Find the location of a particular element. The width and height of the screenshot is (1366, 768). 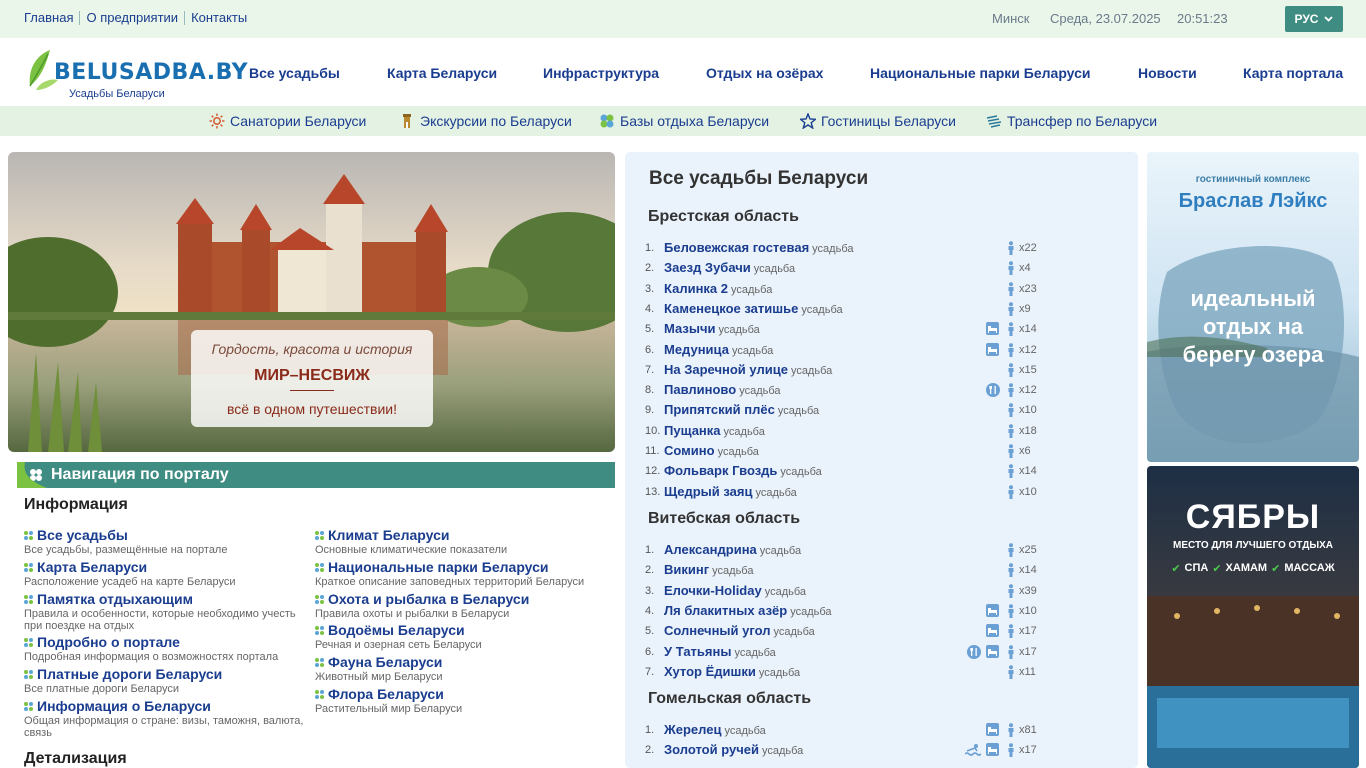

estate-link: Елочки-Holiday усадьба is located at coordinates (735, 590).